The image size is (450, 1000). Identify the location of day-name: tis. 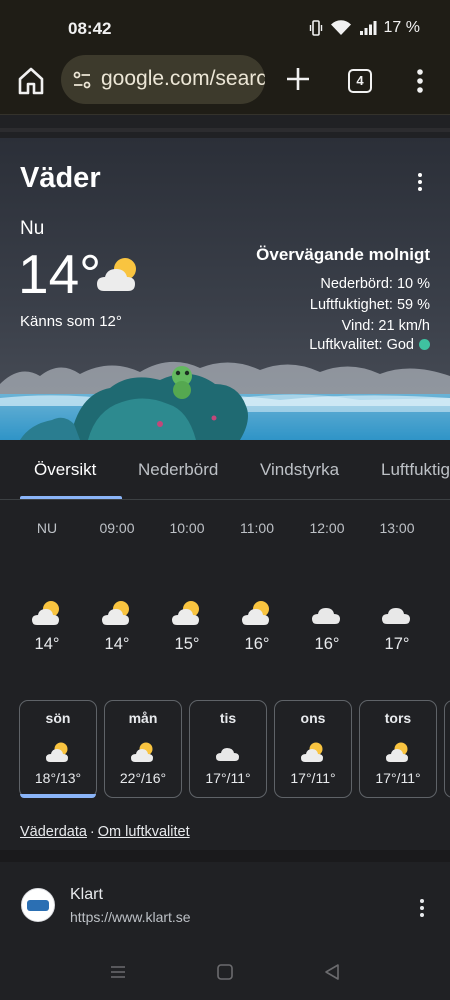
(228, 718).